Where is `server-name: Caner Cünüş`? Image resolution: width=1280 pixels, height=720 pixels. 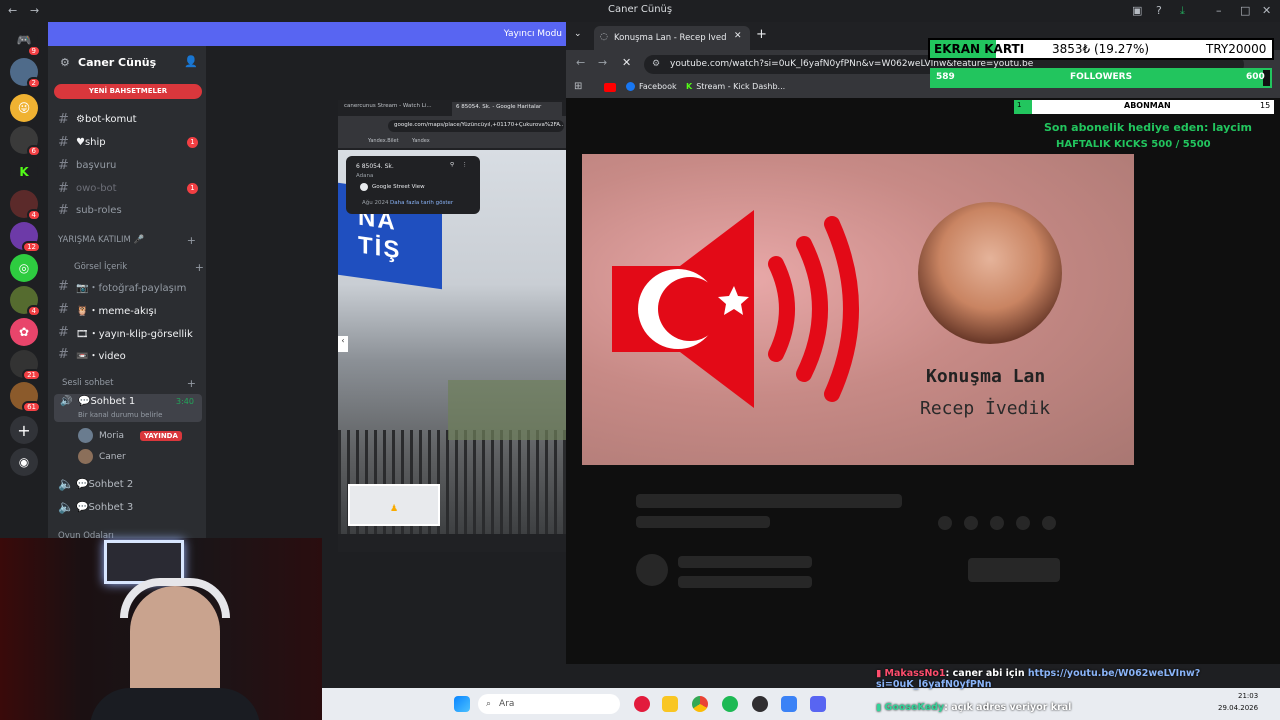
server-name: Caner Cünüş is located at coordinates (117, 62).